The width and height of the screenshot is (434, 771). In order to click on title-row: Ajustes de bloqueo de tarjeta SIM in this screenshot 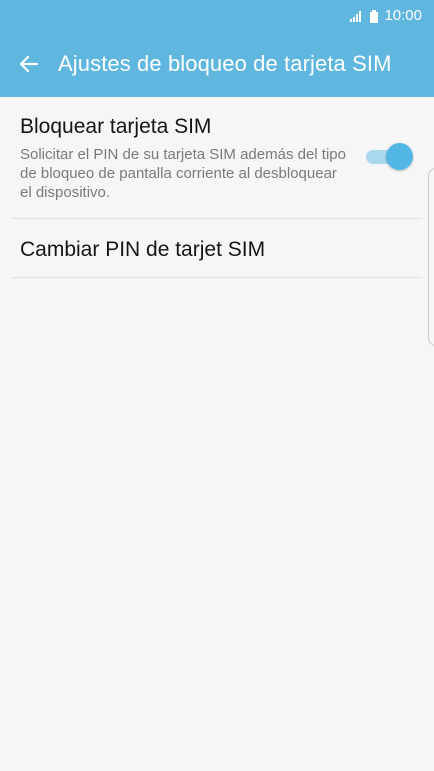, I will do `click(217, 64)`.